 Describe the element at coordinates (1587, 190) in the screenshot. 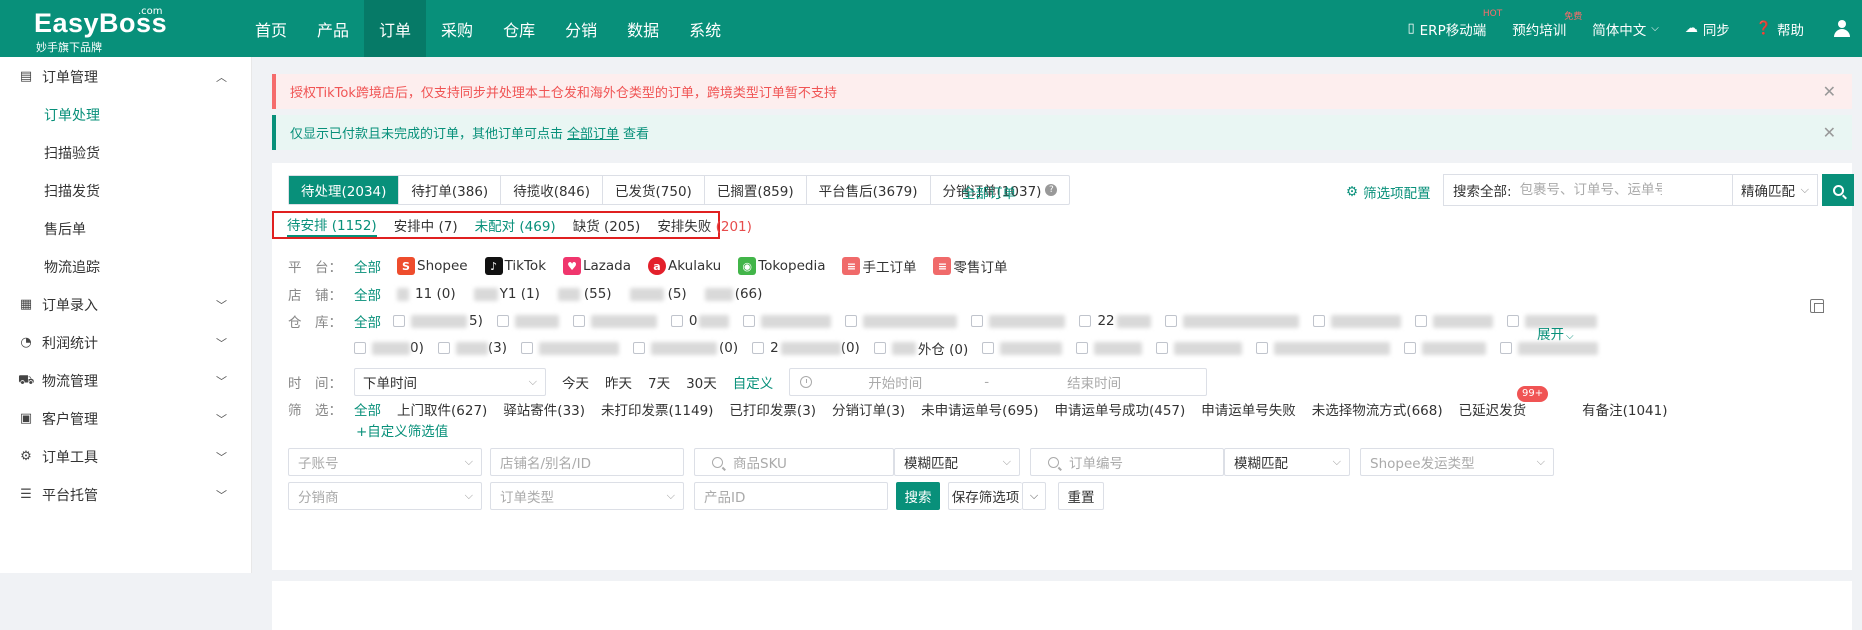

I see `search-input` at that location.